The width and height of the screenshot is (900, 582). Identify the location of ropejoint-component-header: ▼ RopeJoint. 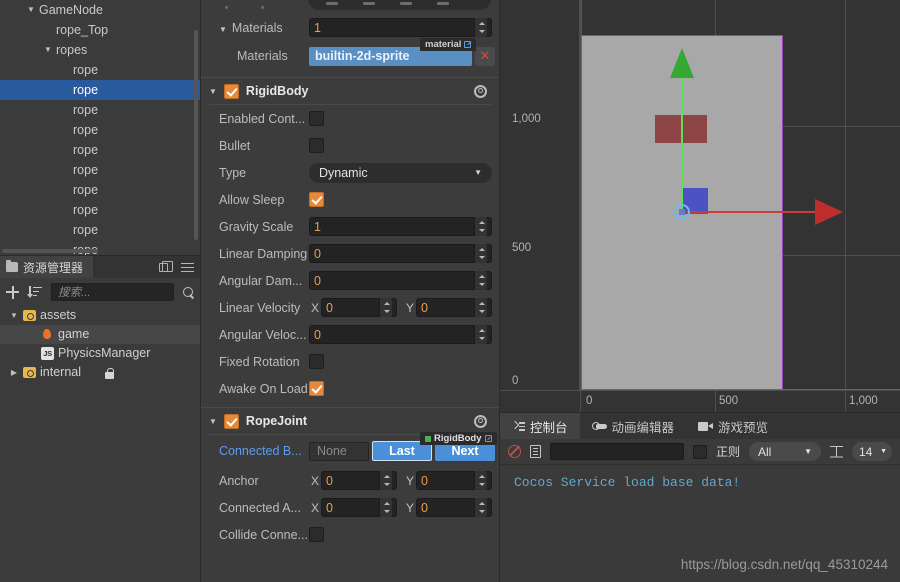
(350, 420).